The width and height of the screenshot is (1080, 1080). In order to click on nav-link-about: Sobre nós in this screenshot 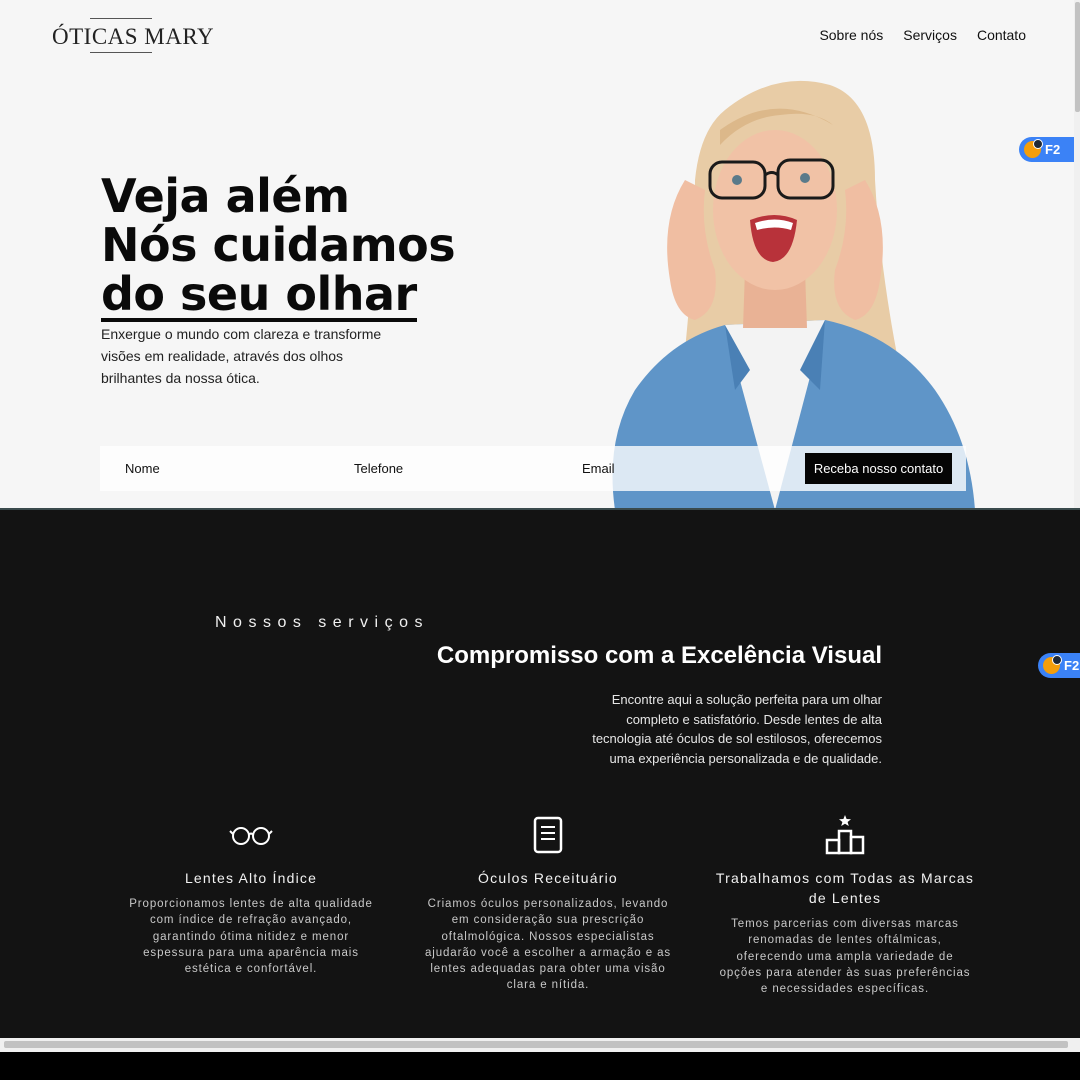, I will do `click(851, 35)`.